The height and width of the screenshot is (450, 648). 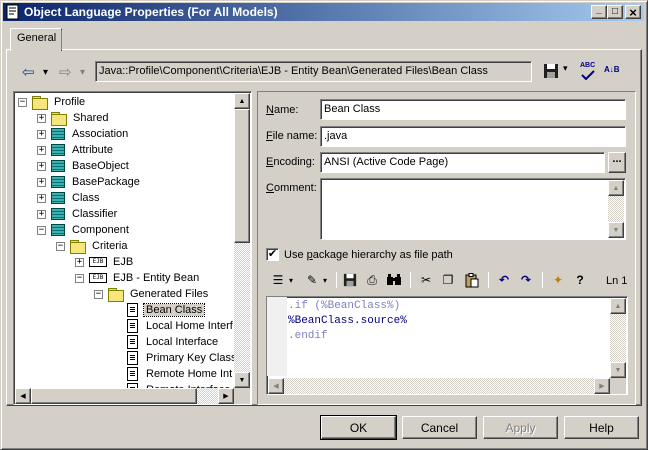 What do you see at coordinates (73, 118) in the screenshot?
I see `tree-item: + Shared` at bounding box center [73, 118].